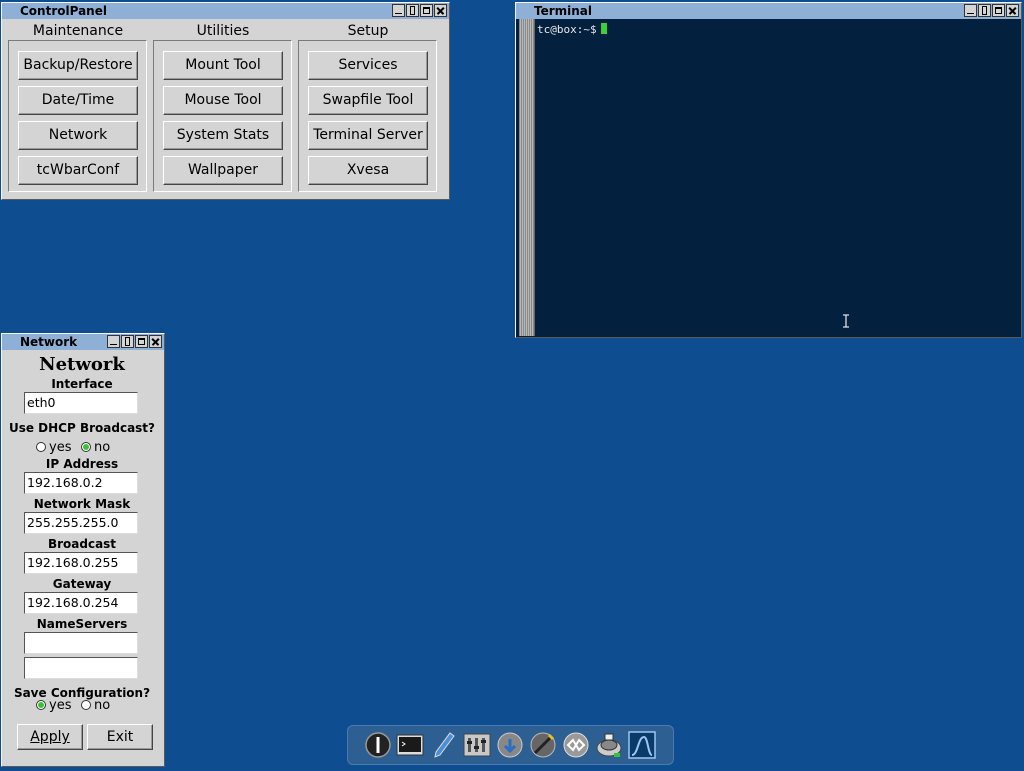  What do you see at coordinates (81, 403) in the screenshot?
I see `interface-field: eth0` at bounding box center [81, 403].